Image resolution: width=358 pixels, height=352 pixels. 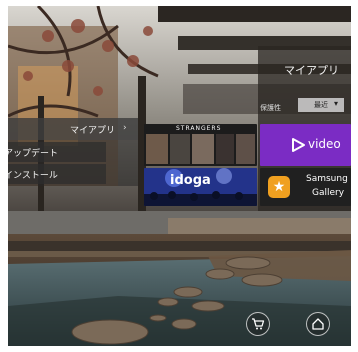 What do you see at coordinates (125, 128) in the screenshot?
I see `chevron-right-icon: ›` at bounding box center [125, 128].